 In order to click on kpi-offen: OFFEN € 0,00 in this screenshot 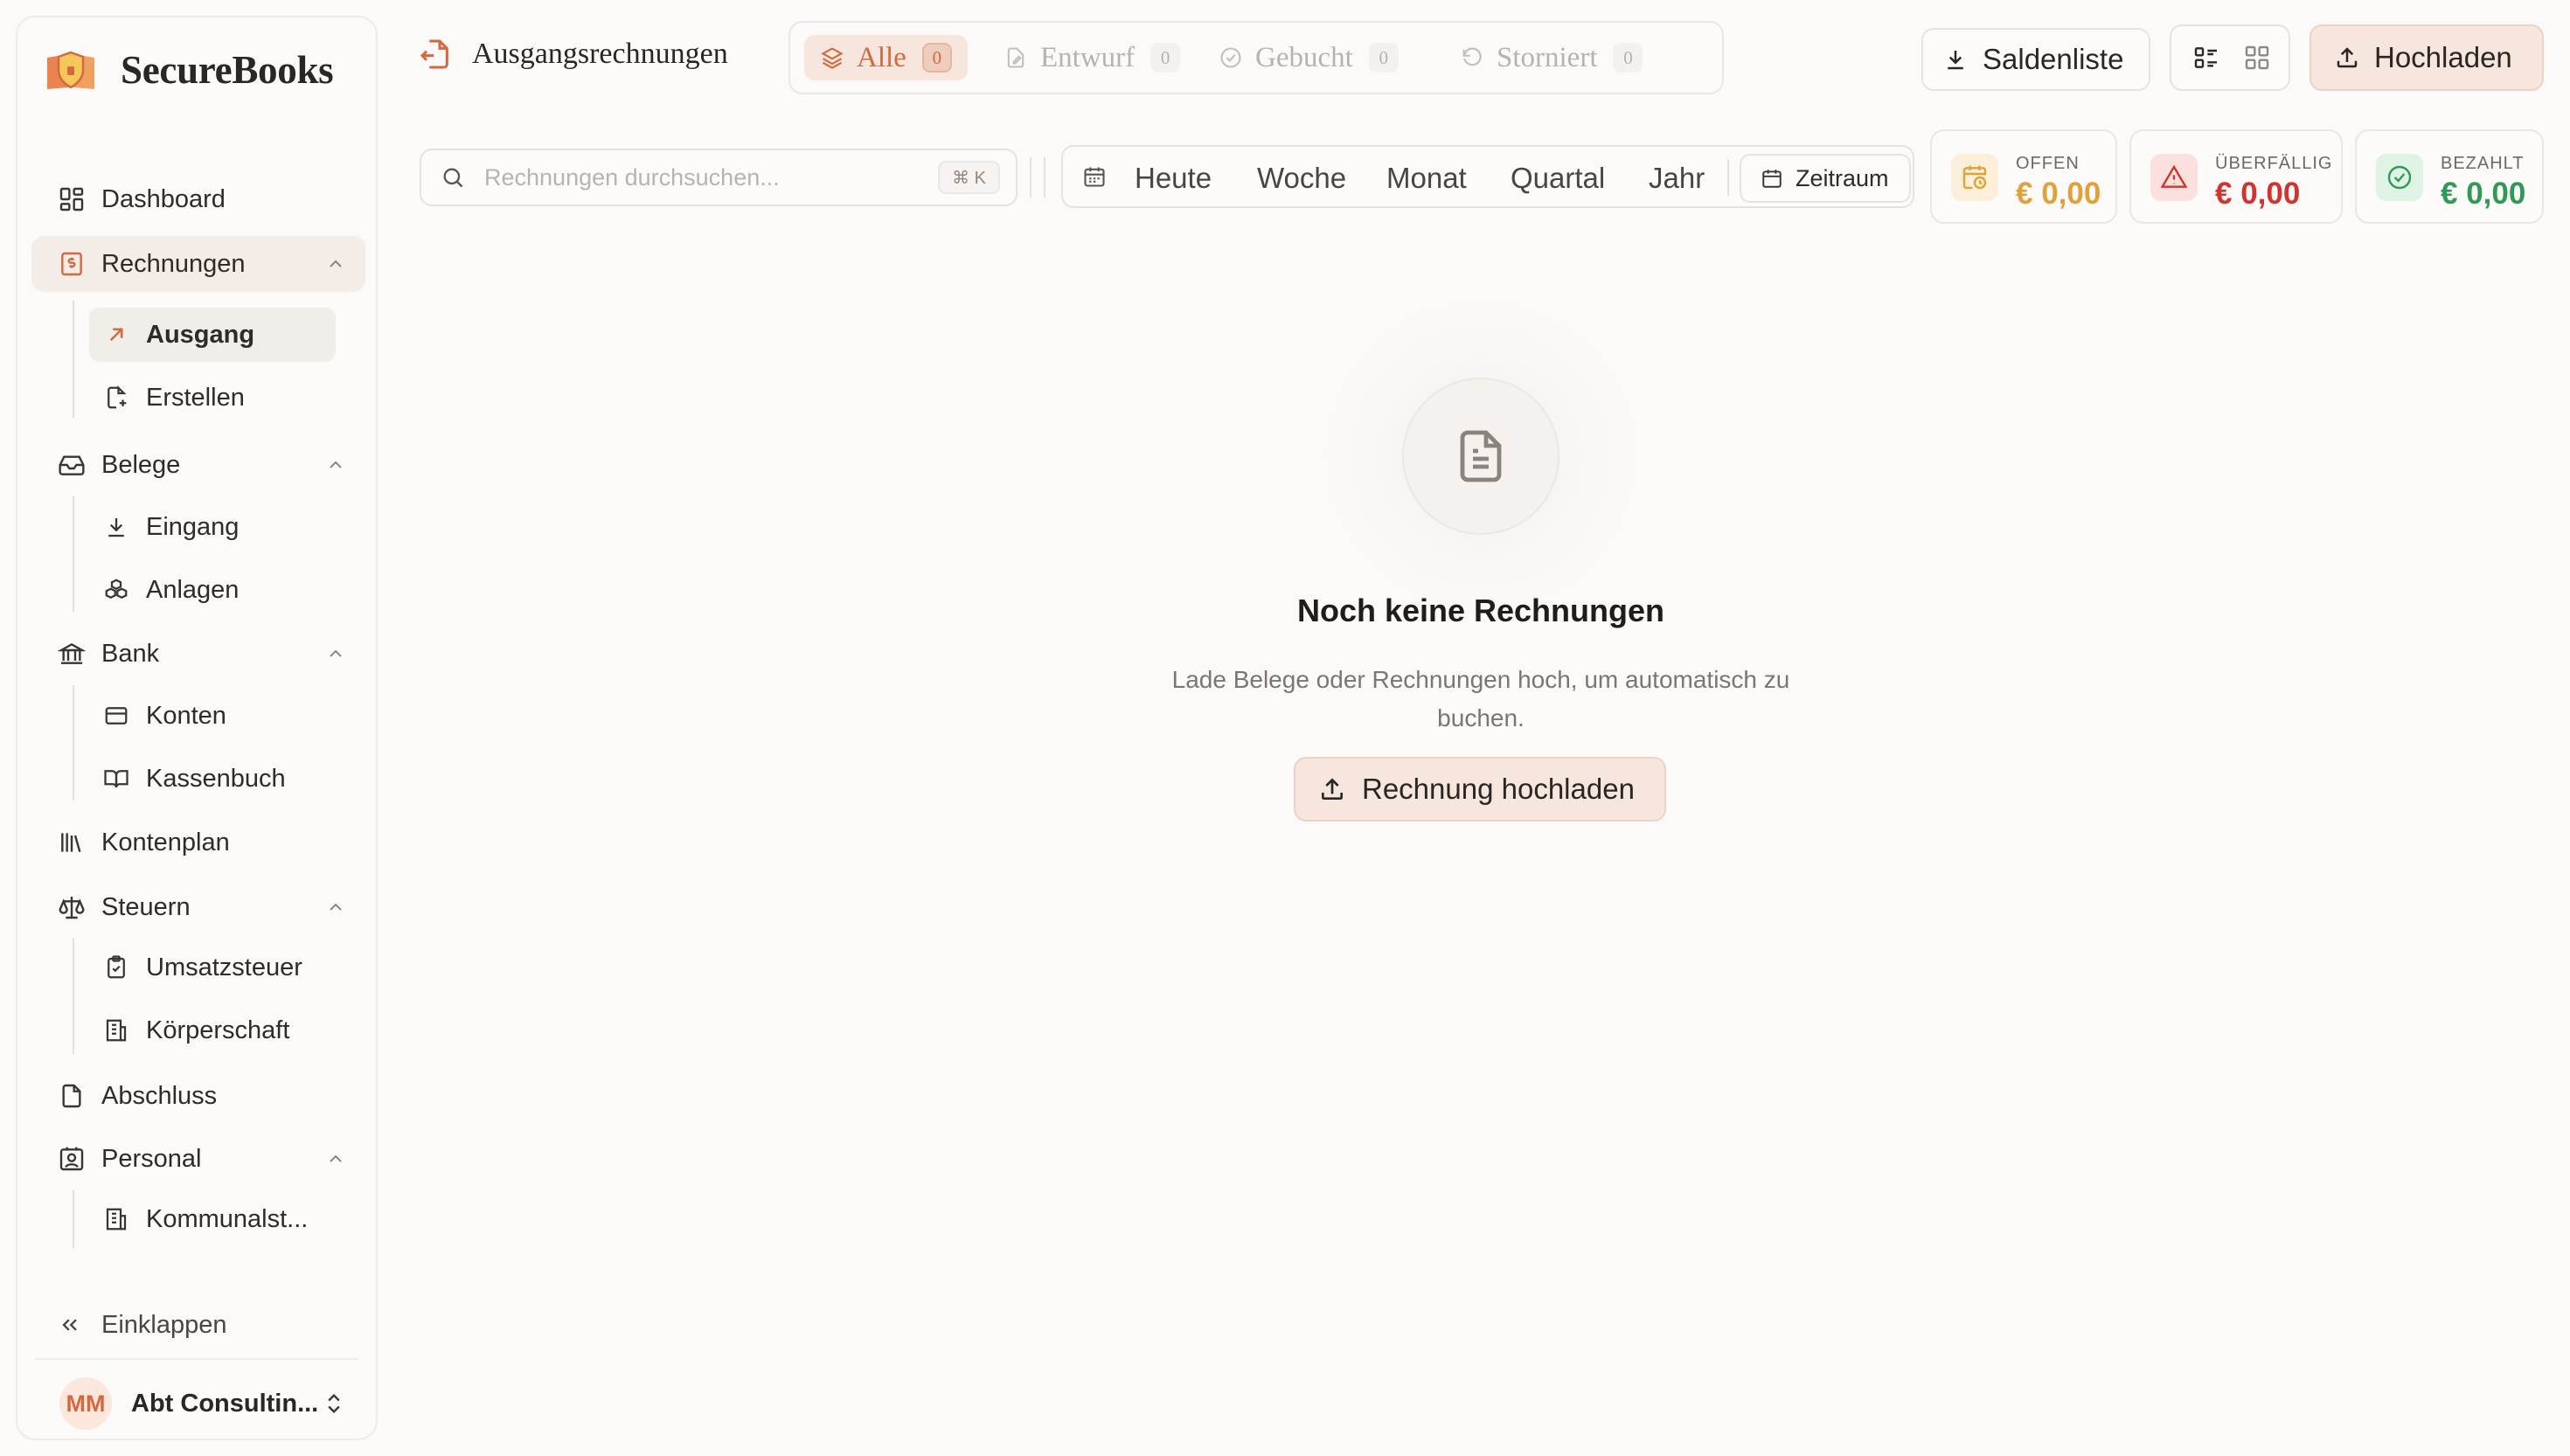, I will do `click(2023, 176)`.